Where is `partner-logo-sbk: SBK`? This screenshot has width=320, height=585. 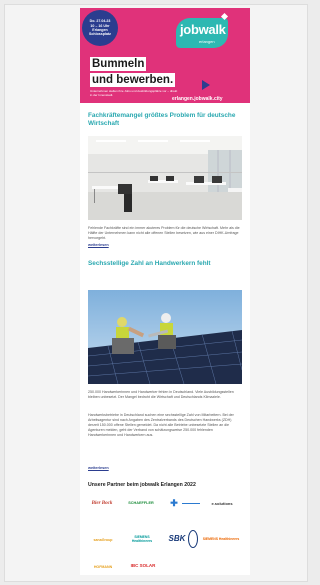 partner-logo-sbk: SBK is located at coordinates (177, 538).